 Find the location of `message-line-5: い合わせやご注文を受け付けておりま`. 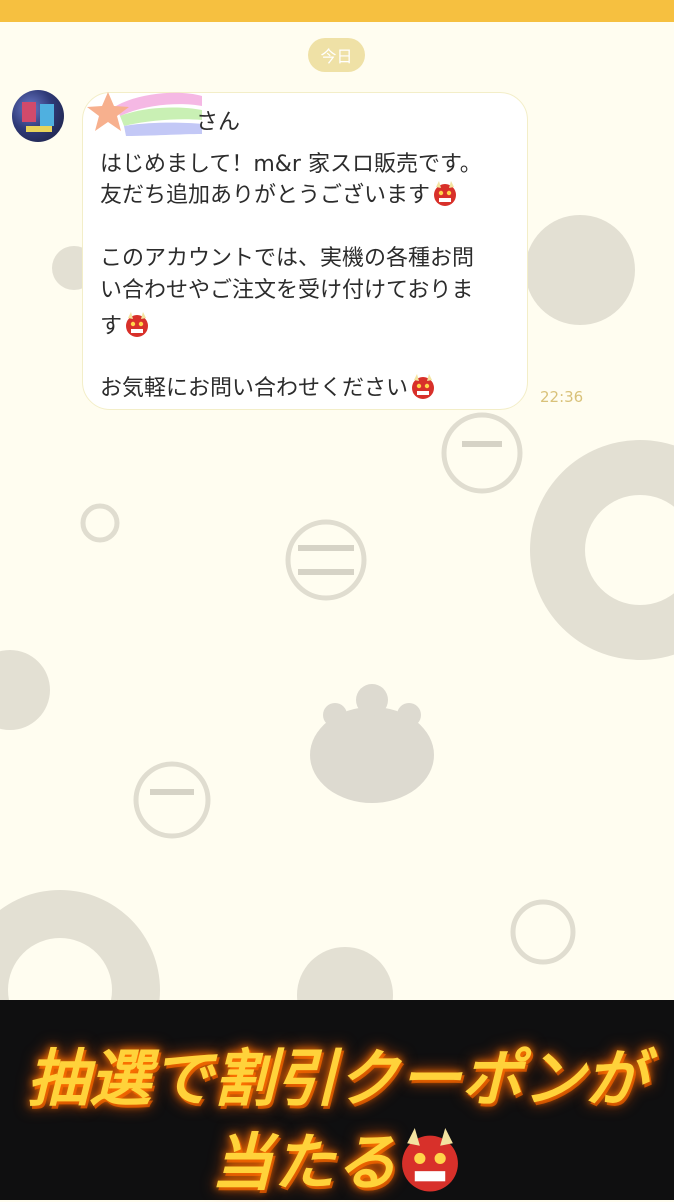

message-line-5: い合わせやご注文を受け付けておりま is located at coordinates (287, 290).